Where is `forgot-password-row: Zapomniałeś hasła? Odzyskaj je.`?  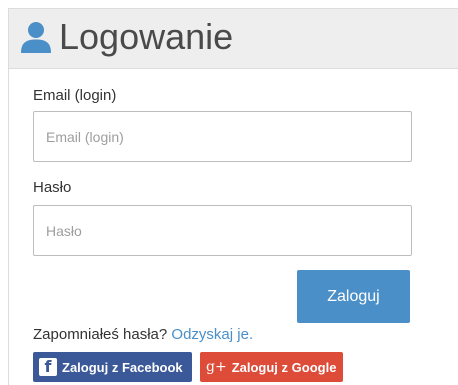
forgot-password-row: Zapomniałeś hasła? Odzyskaj je. is located at coordinates (143, 334).